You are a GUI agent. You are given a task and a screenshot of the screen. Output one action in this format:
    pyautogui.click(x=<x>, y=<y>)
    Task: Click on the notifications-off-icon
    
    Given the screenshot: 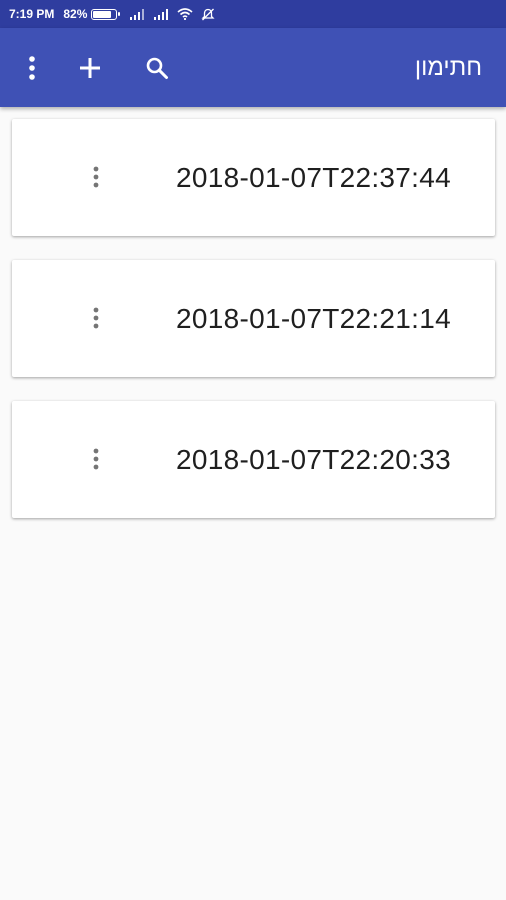 What is the action you would take?
    pyautogui.click(x=208, y=14)
    